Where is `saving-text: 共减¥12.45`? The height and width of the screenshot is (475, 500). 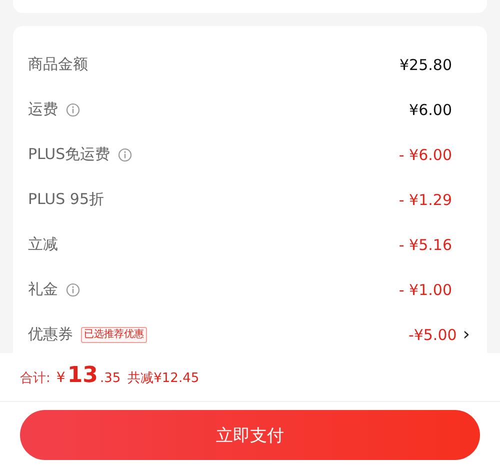 saving-text: 共减¥12.45 is located at coordinates (164, 378).